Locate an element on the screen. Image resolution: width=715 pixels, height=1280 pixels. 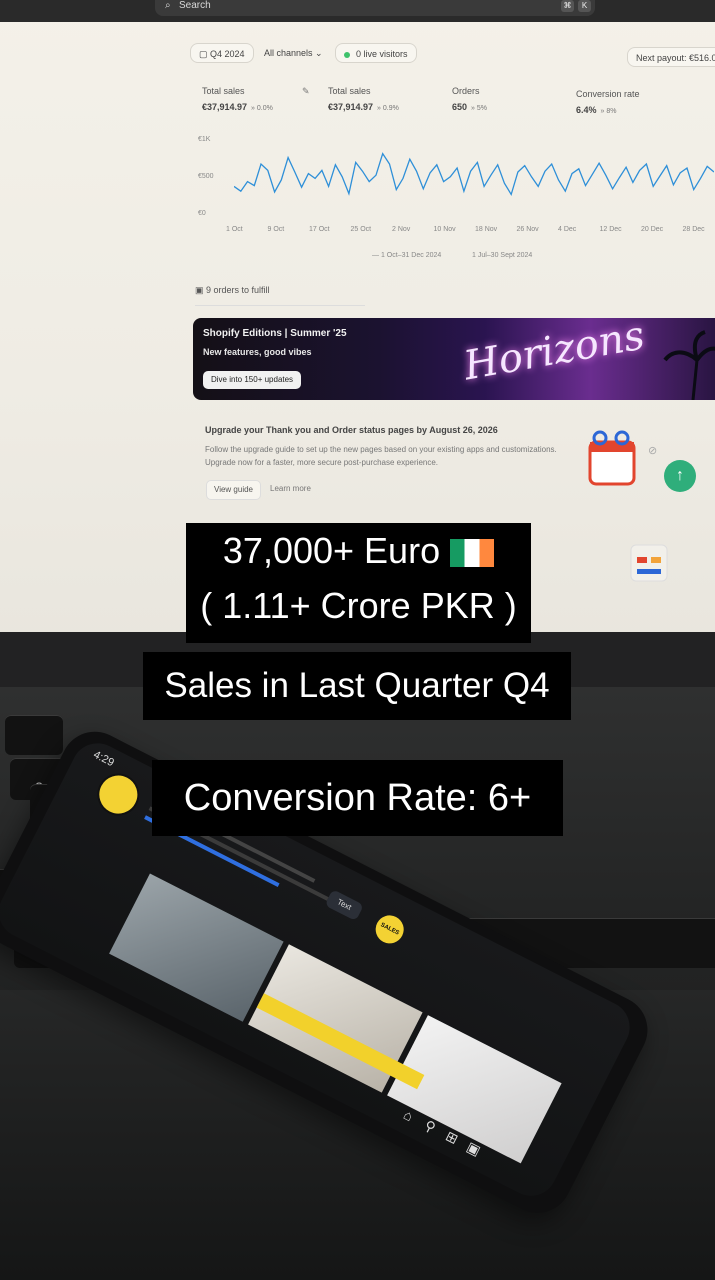
arrow-up-icon: ↑ is located at coordinates (680, 475).